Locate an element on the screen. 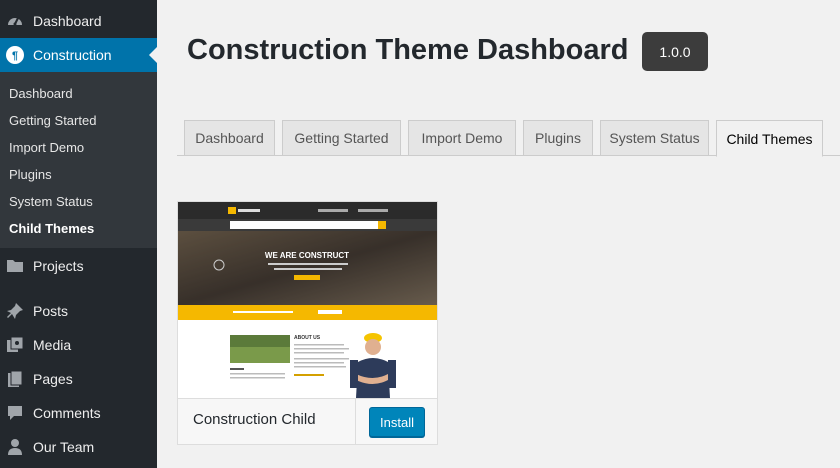 Image resolution: width=840 pixels, height=468 pixels. about-heading: ABOUT US is located at coordinates (307, 338).